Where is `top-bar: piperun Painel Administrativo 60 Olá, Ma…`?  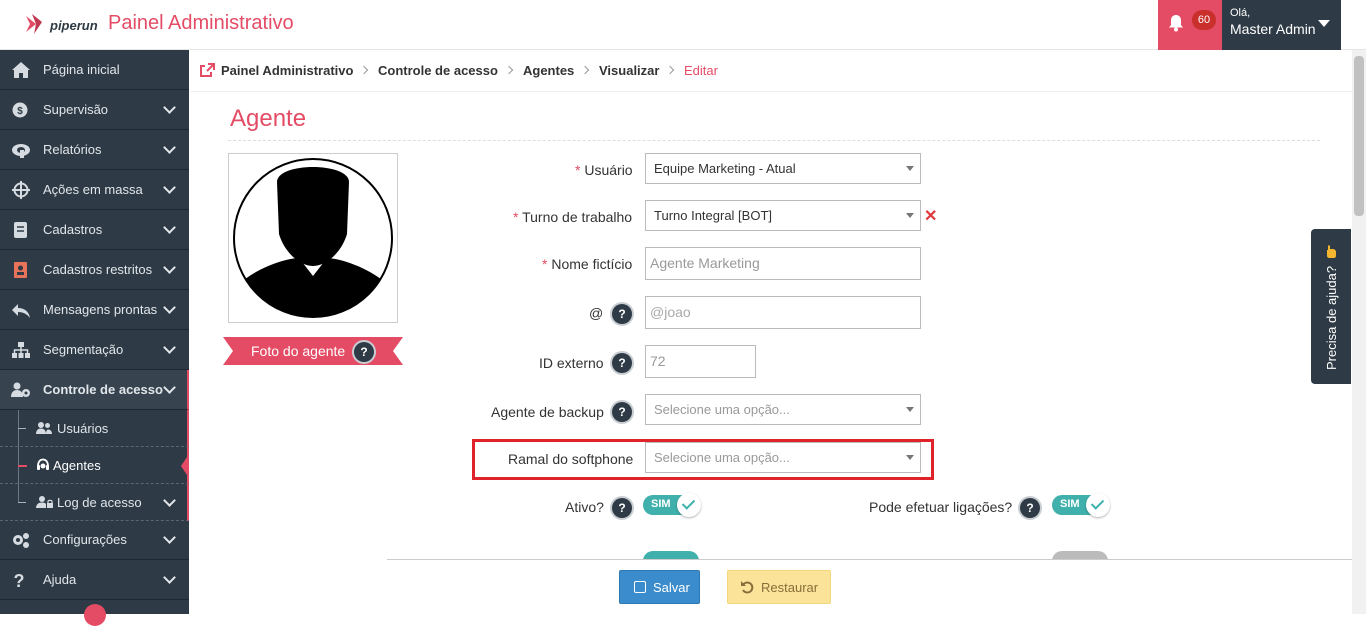 top-bar: piperun Painel Administrativo 60 Olá, Ma… is located at coordinates (683, 25).